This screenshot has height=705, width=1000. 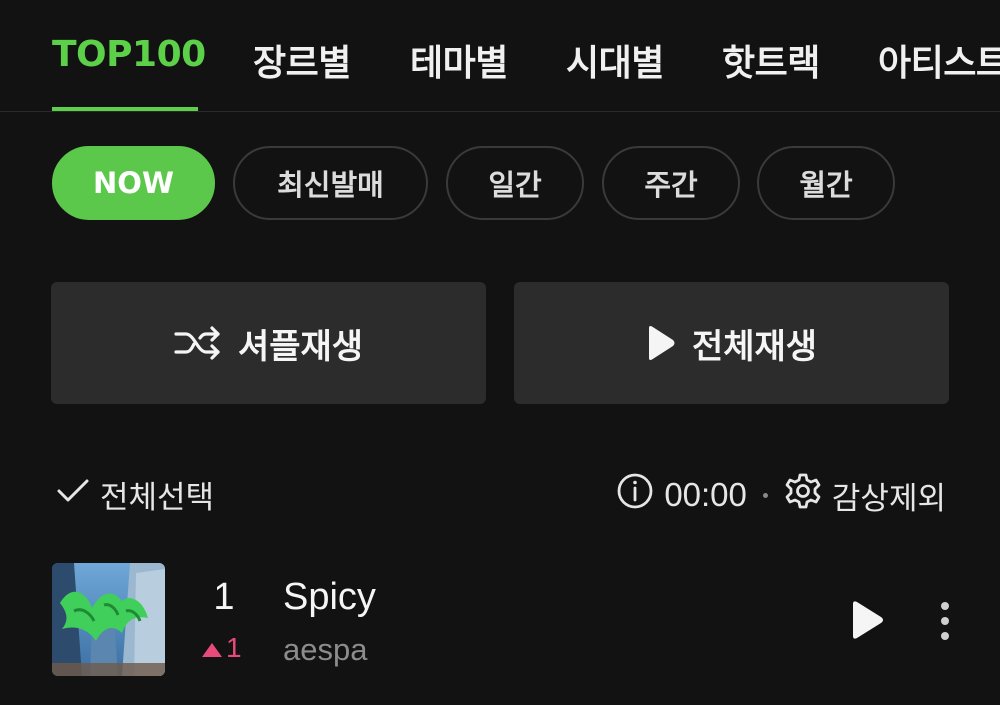 What do you see at coordinates (302, 60) in the screenshot?
I see `tab-genre: 장르별` at bounding box center [302, 60].